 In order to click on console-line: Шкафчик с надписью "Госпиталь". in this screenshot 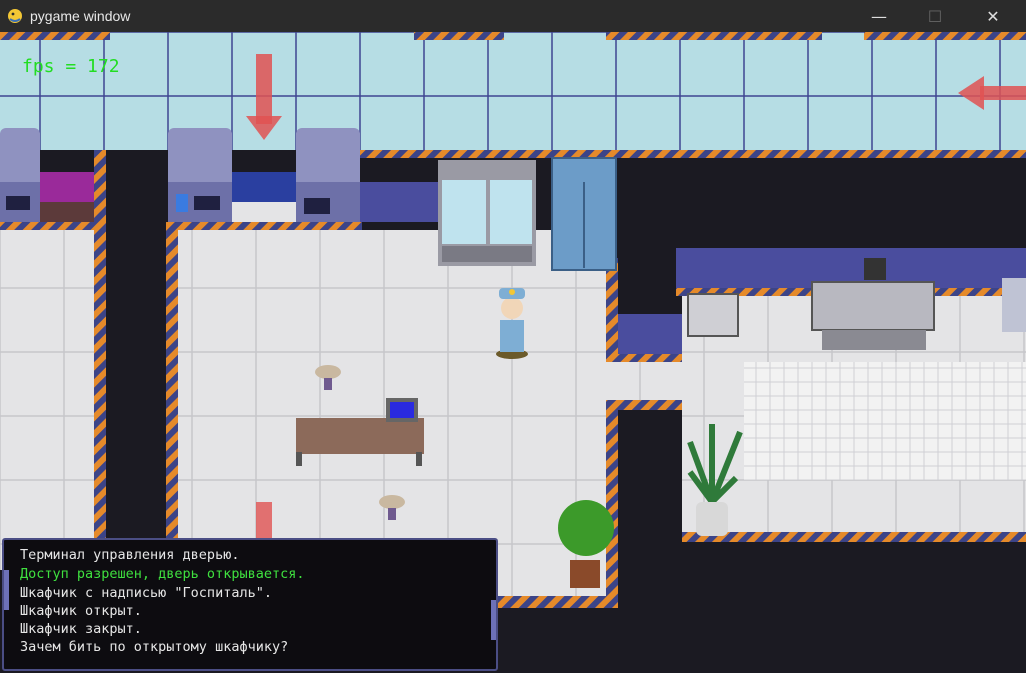, I will do `click(146, 593)`.